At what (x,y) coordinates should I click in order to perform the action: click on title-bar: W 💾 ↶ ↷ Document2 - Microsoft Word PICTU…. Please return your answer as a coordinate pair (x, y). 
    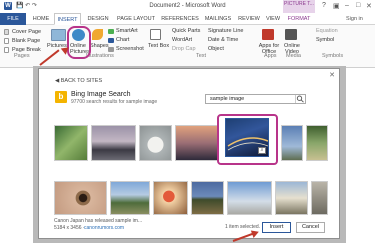
    Looking at the image, I should click on (187, 6).